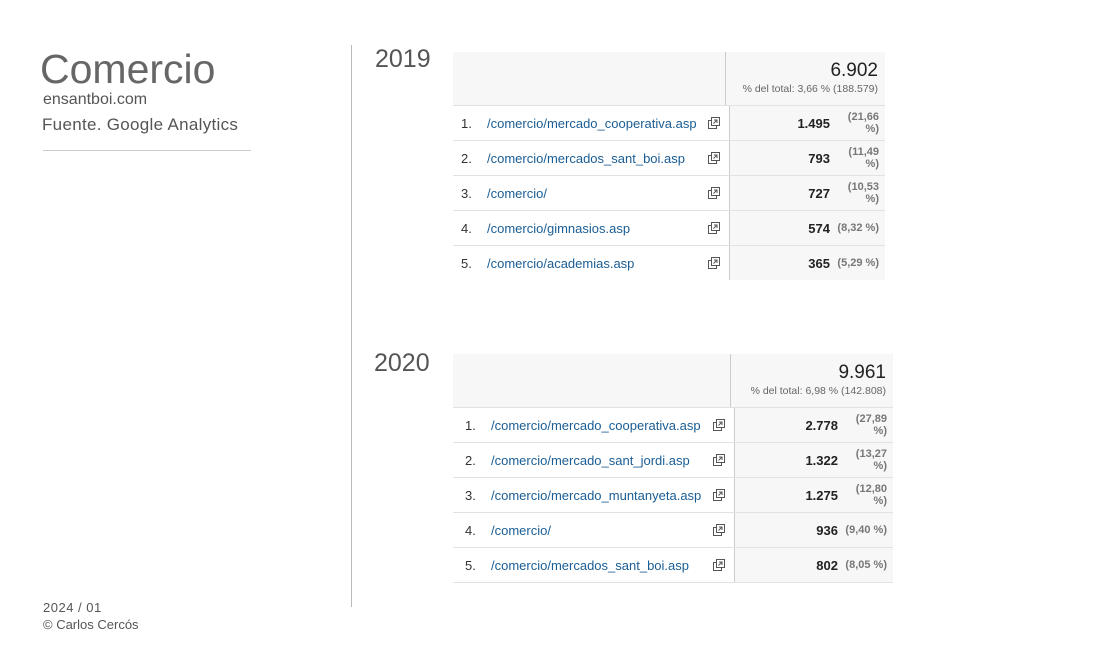 Image resolution: width=1100 pixels, height=670 pixels. I want to click on header-divider, so click(147, 150).